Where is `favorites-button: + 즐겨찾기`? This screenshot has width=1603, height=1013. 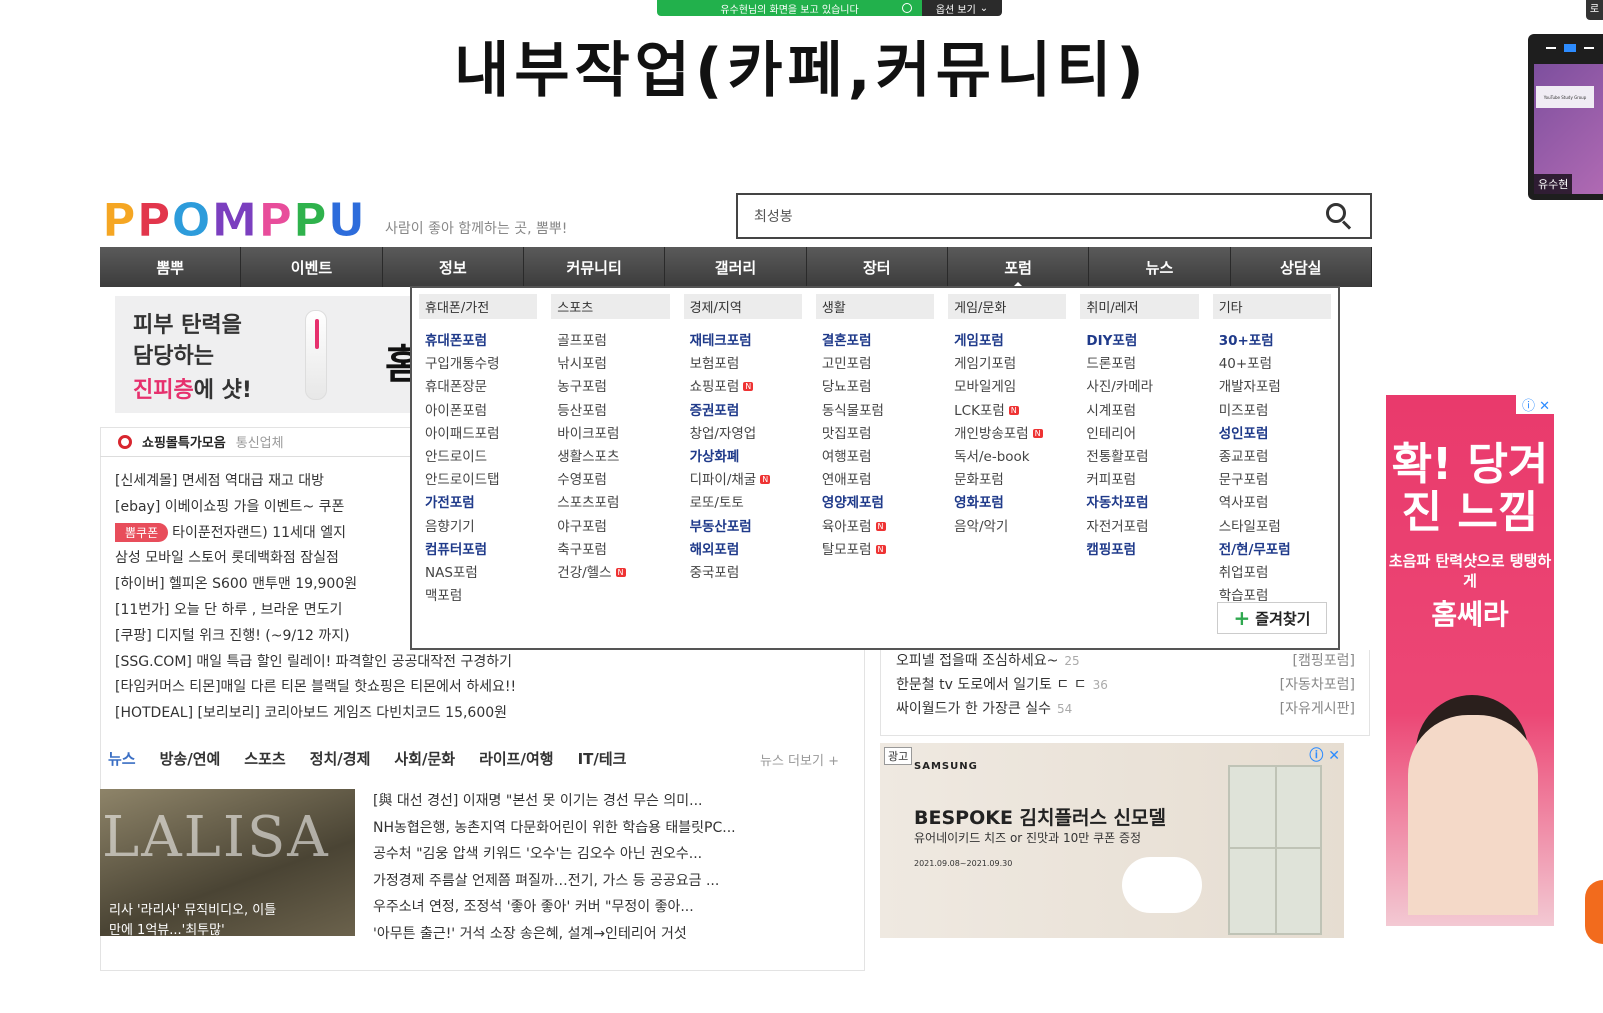
favorites-button: + 즐겨찾기 is located at coordinates (1272, 618).